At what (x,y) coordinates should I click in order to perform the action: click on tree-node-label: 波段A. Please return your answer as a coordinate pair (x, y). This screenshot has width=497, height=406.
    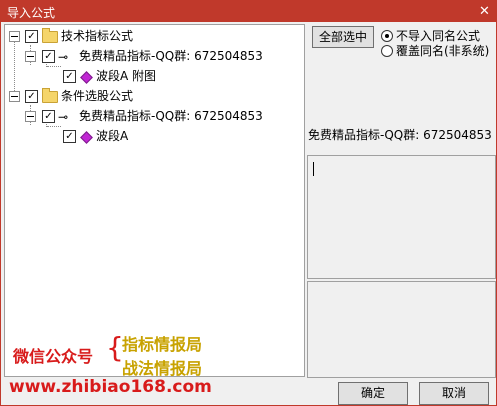
    Looking at the image, I should click on (112, 136).